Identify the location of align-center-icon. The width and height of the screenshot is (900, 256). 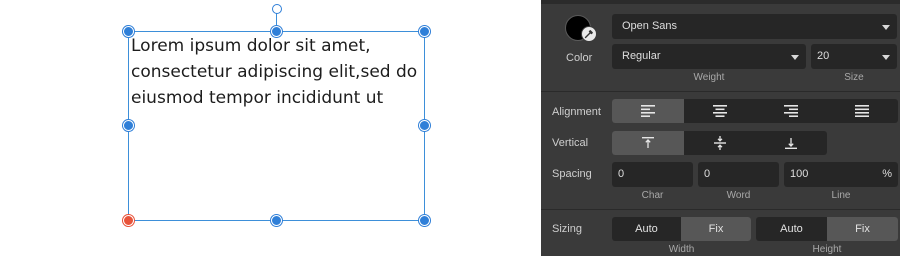
(719, 111).